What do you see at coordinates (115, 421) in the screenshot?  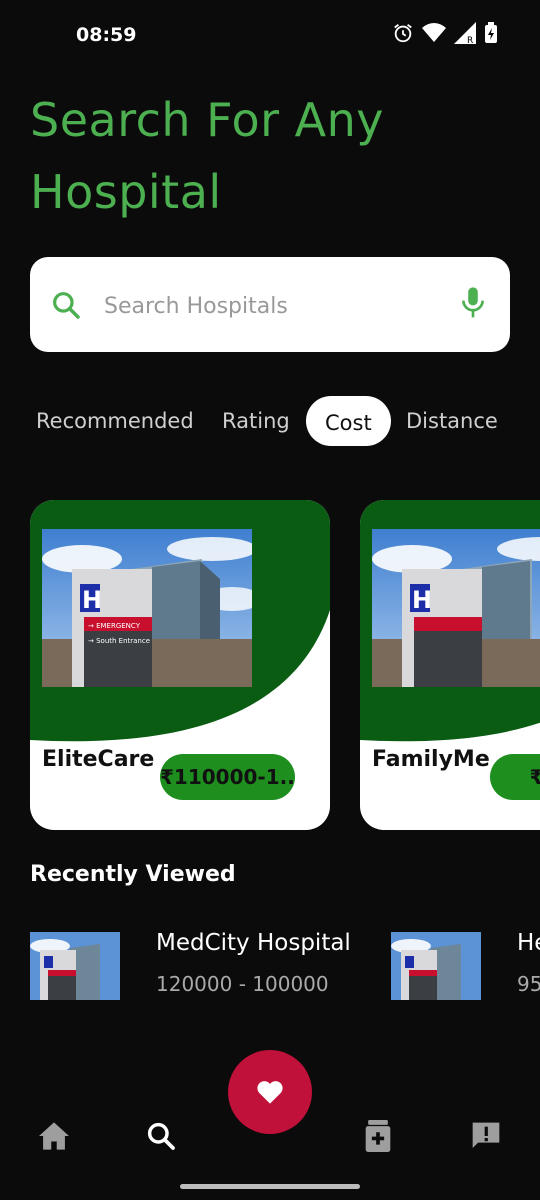 I see `tab-recommended: Recommended` at bounding box center [115, 421].